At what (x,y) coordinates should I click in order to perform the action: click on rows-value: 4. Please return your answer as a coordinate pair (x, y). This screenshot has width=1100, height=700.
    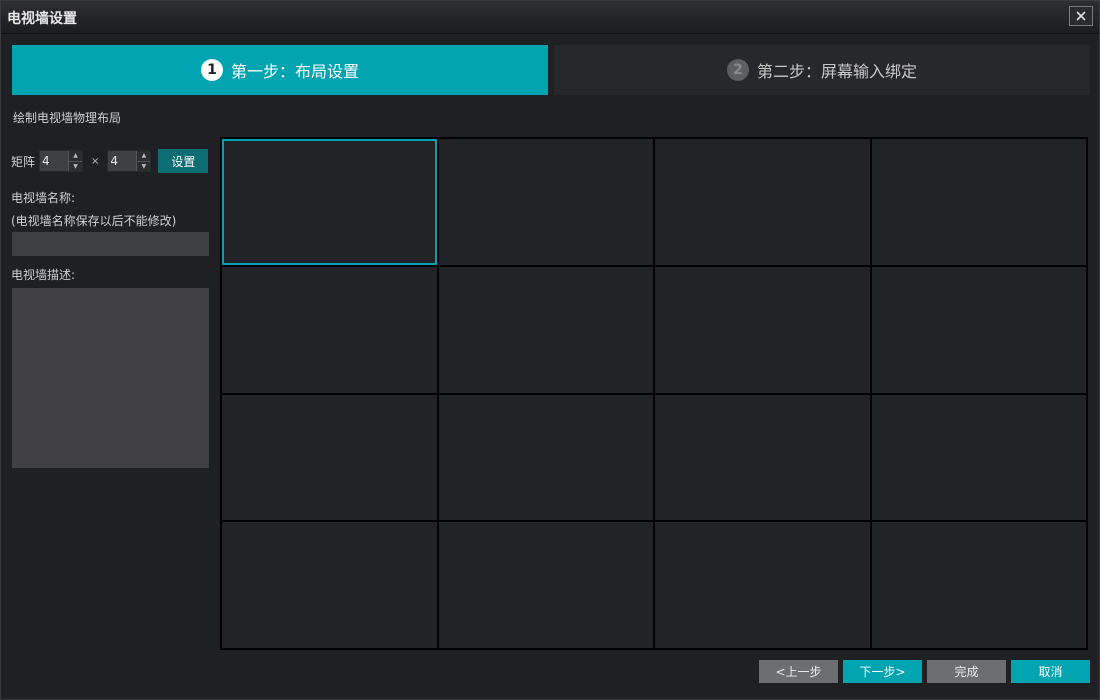
    Looking at the image, I should click on (46, 161).